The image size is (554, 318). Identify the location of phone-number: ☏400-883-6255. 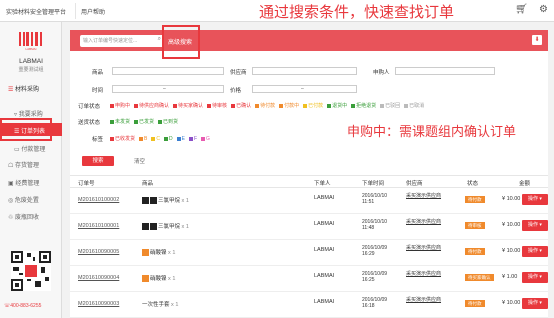
(23, 306).